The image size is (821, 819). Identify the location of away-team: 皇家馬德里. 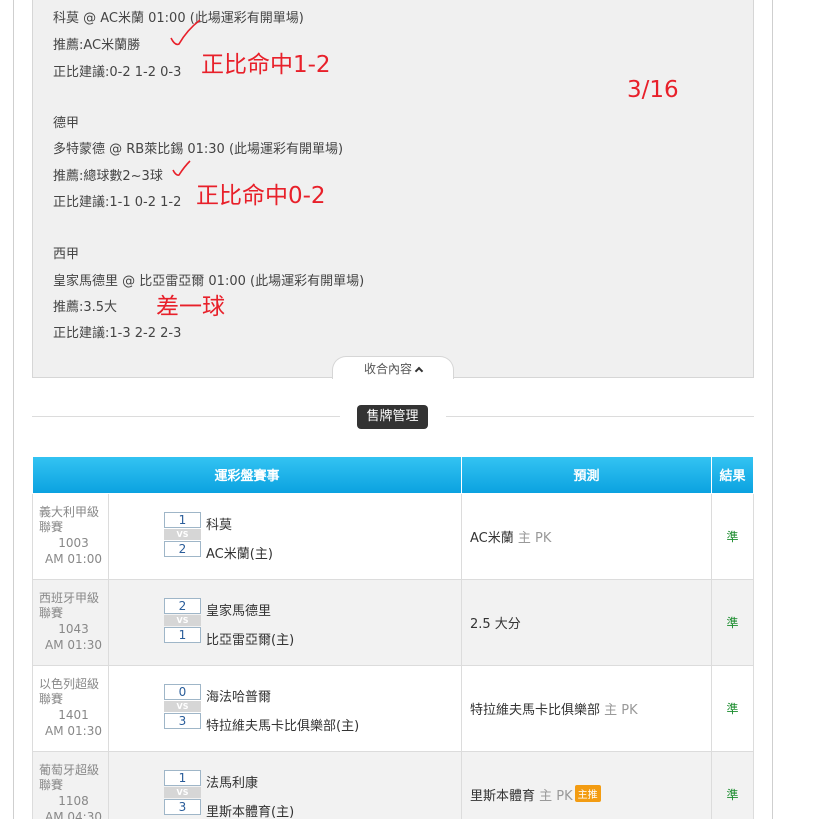
(239, 611).